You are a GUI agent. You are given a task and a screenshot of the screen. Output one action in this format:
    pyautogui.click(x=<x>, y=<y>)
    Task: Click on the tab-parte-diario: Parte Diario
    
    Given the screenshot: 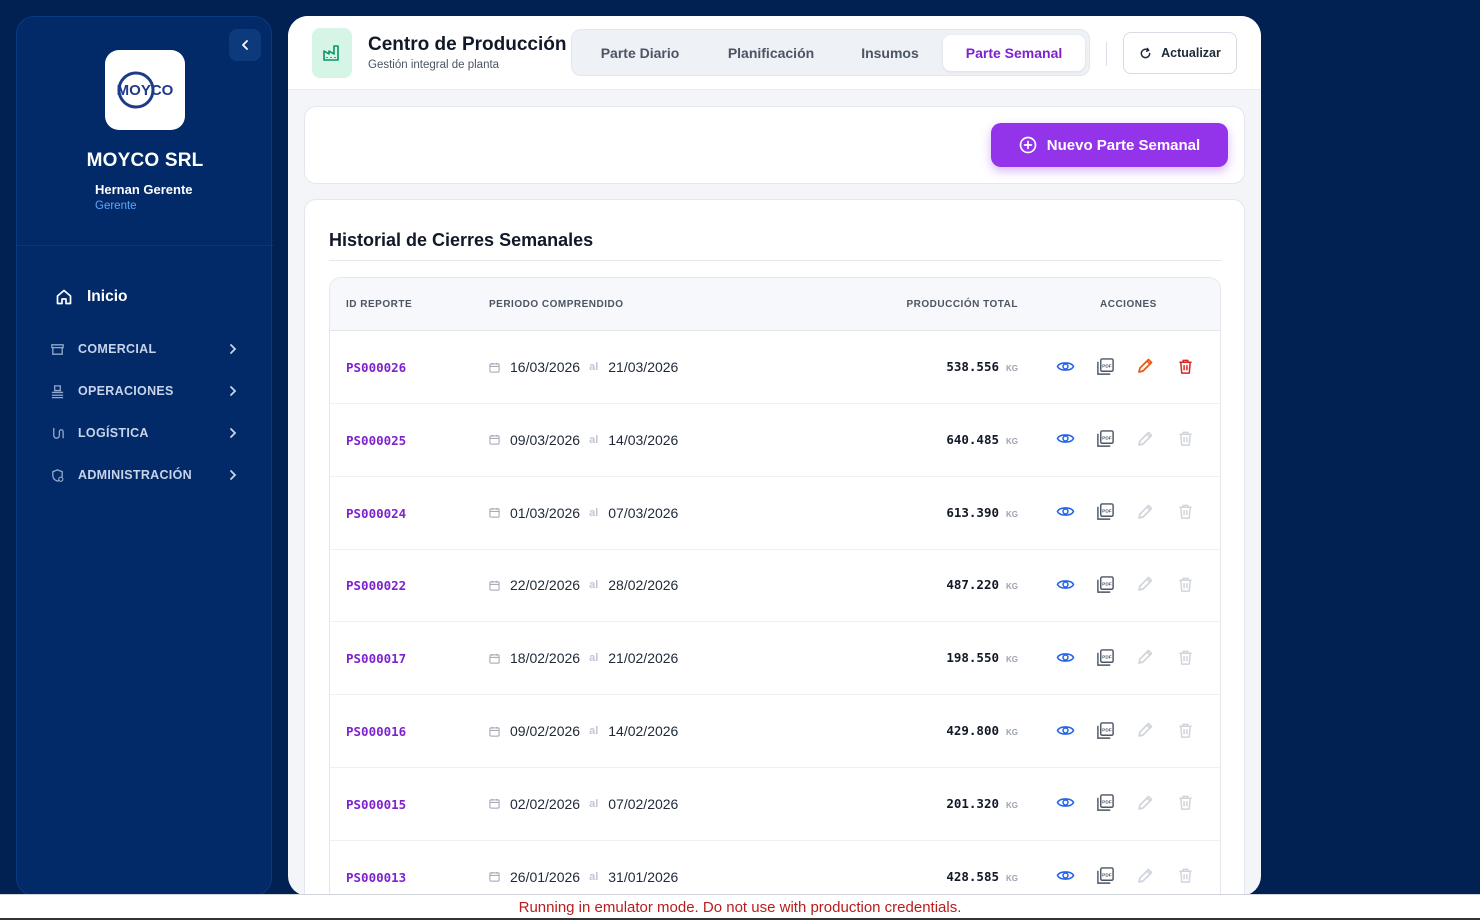 What is the action you would take?
    pyautogui.click(x=640, y=53)
    